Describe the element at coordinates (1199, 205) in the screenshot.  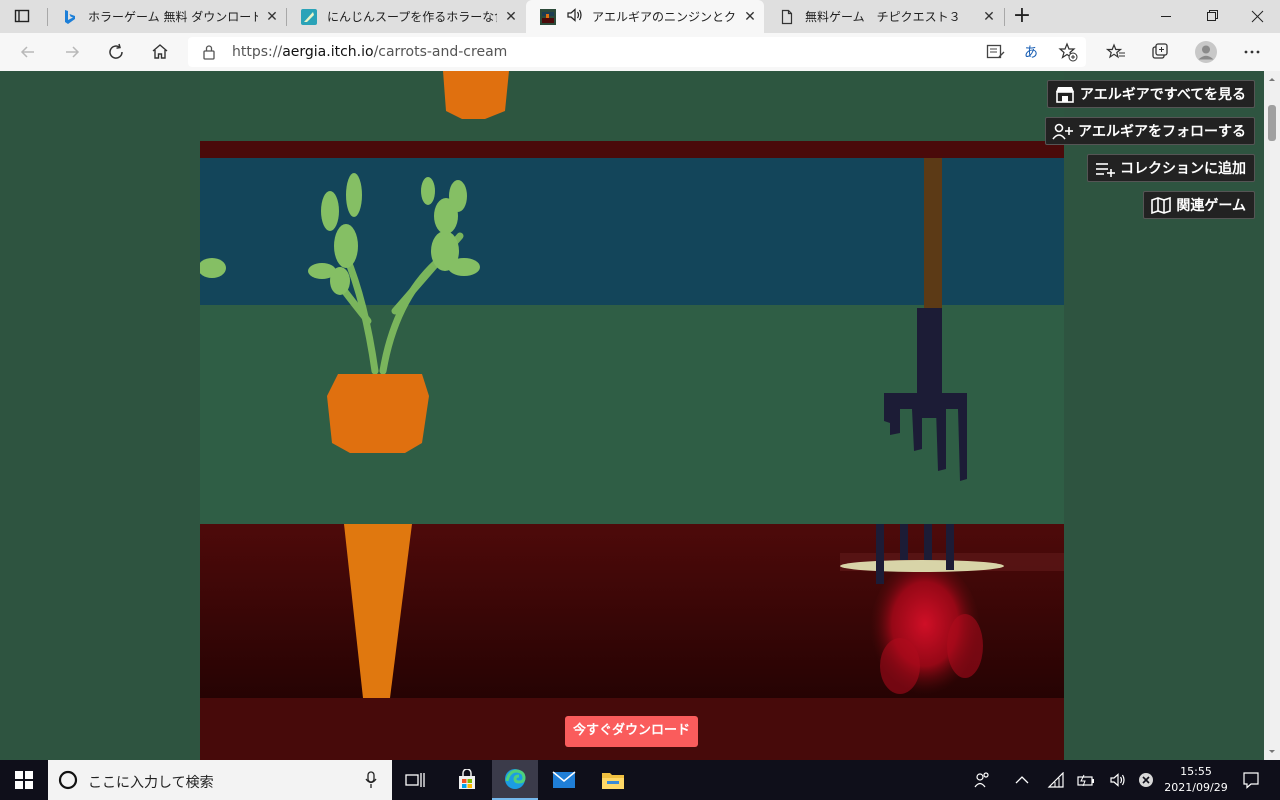
I see `related-games-button: 関連ゲーム` at that location.